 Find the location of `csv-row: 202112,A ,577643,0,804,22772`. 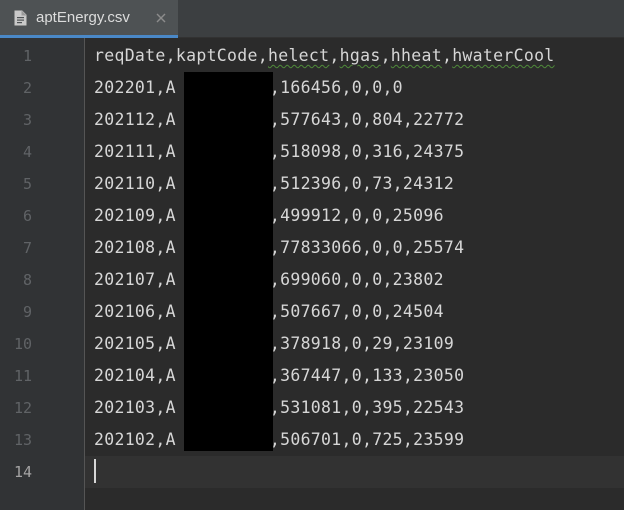

csv-row: 202112,A ,577643,0,804,22772 is located at coordinates (279, 120).